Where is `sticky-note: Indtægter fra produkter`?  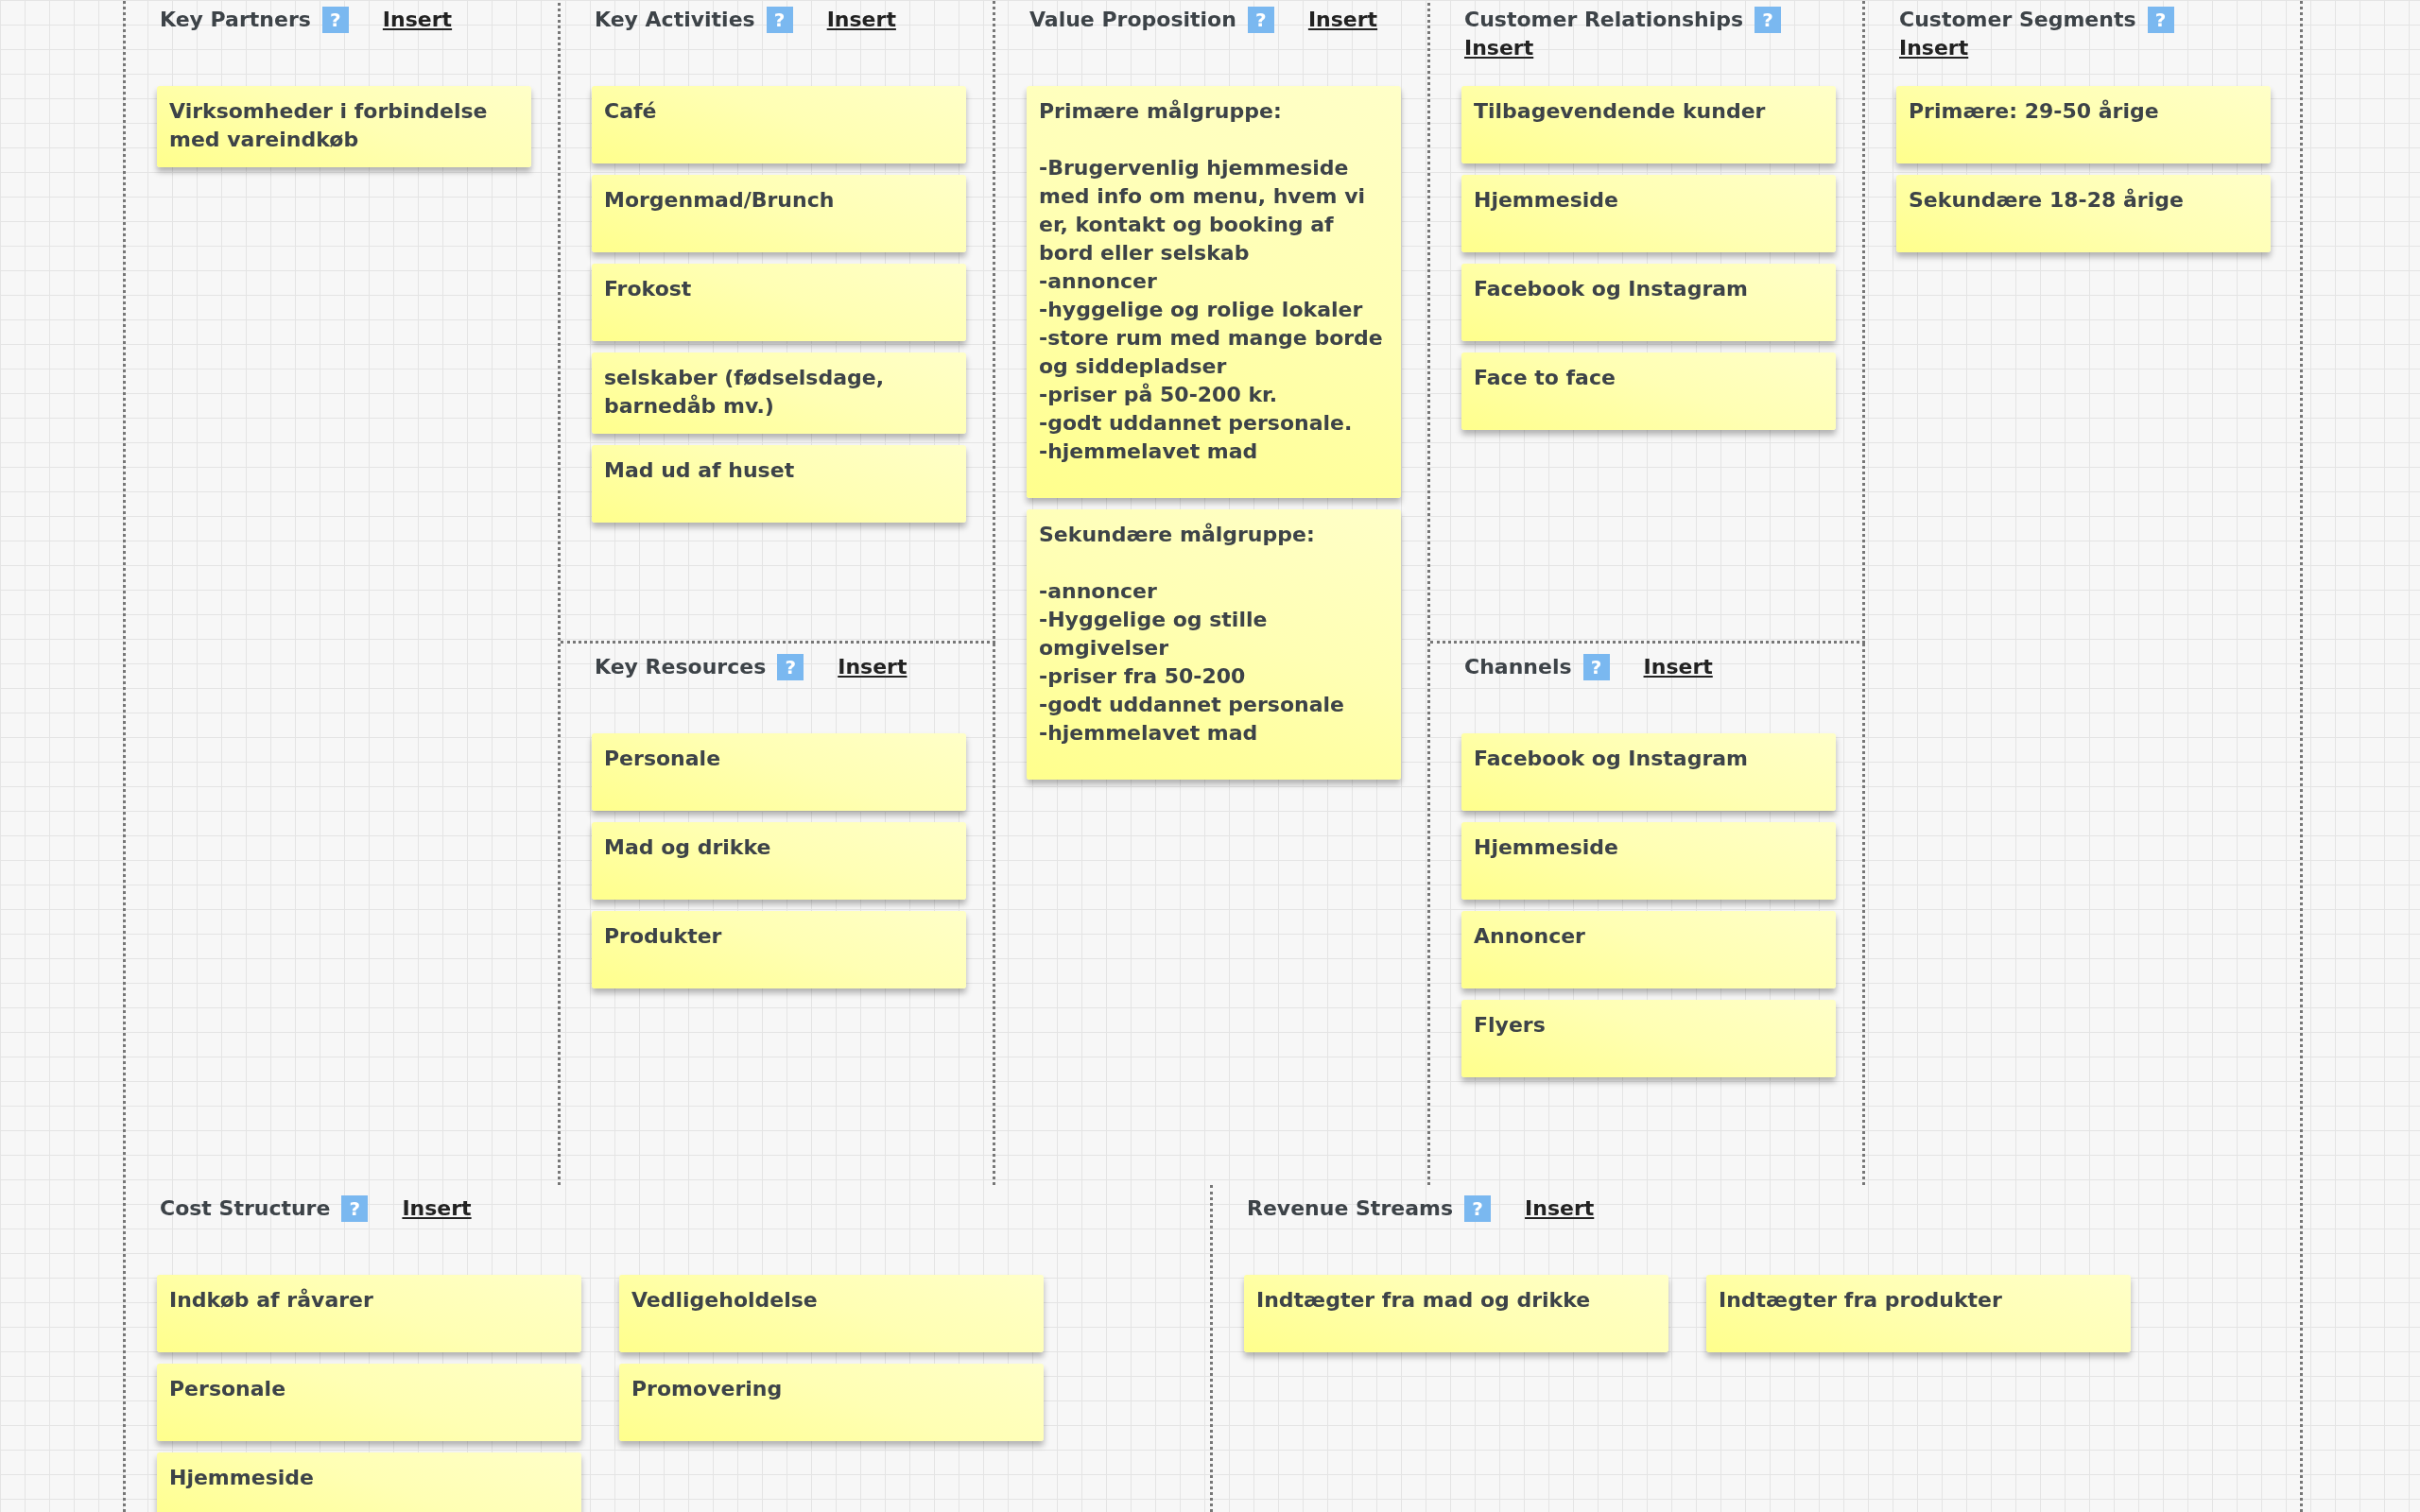 sticky-note: Indtægter fra produkter is located at coordinates (1918, 1313).